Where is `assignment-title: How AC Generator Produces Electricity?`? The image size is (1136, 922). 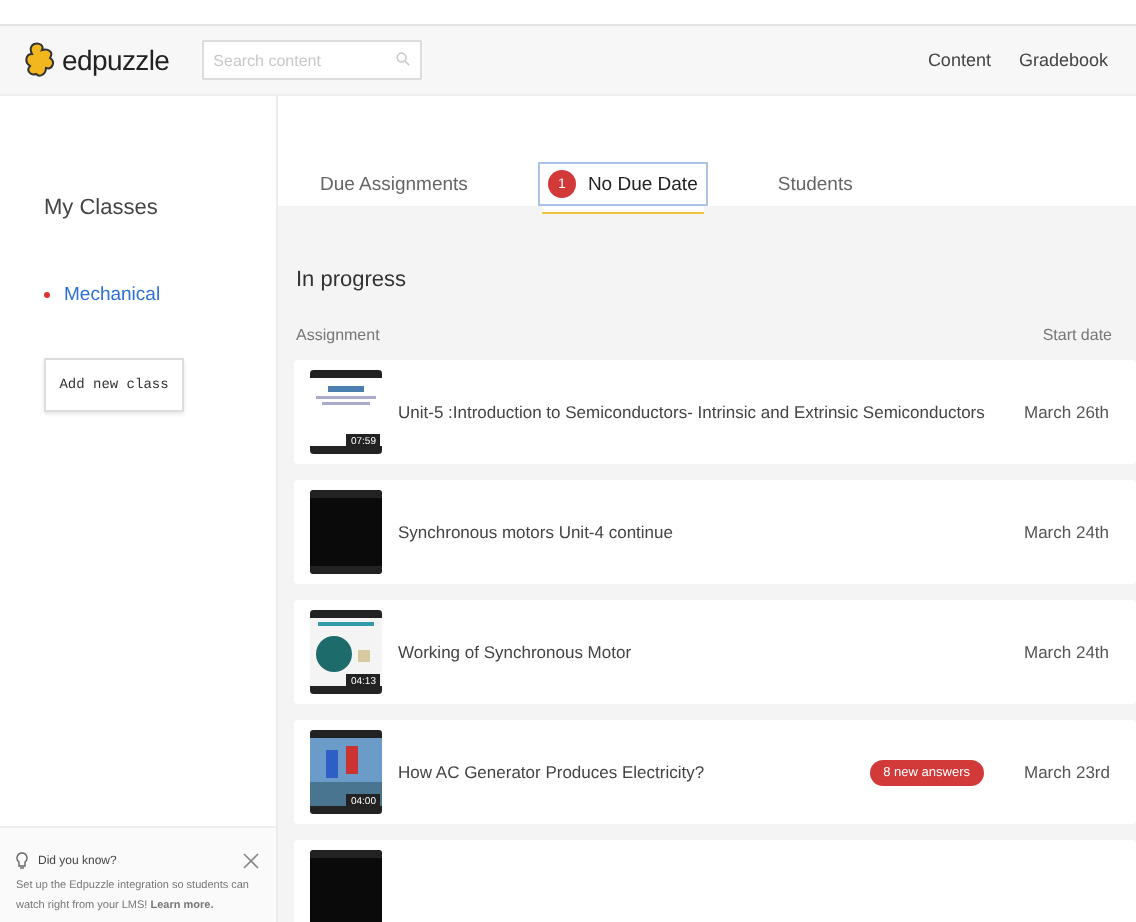
assignment-title: How AC Generator Produces Electricity? is located at coordinates (552, 772).